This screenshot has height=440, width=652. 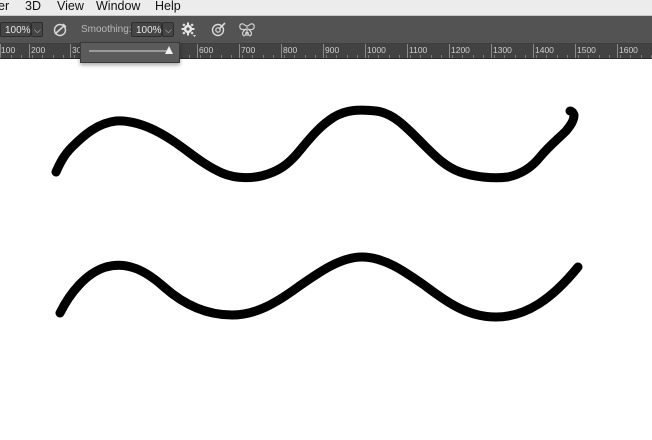 I want to click on ruler-label: 1100, so click(x=418, y=50).